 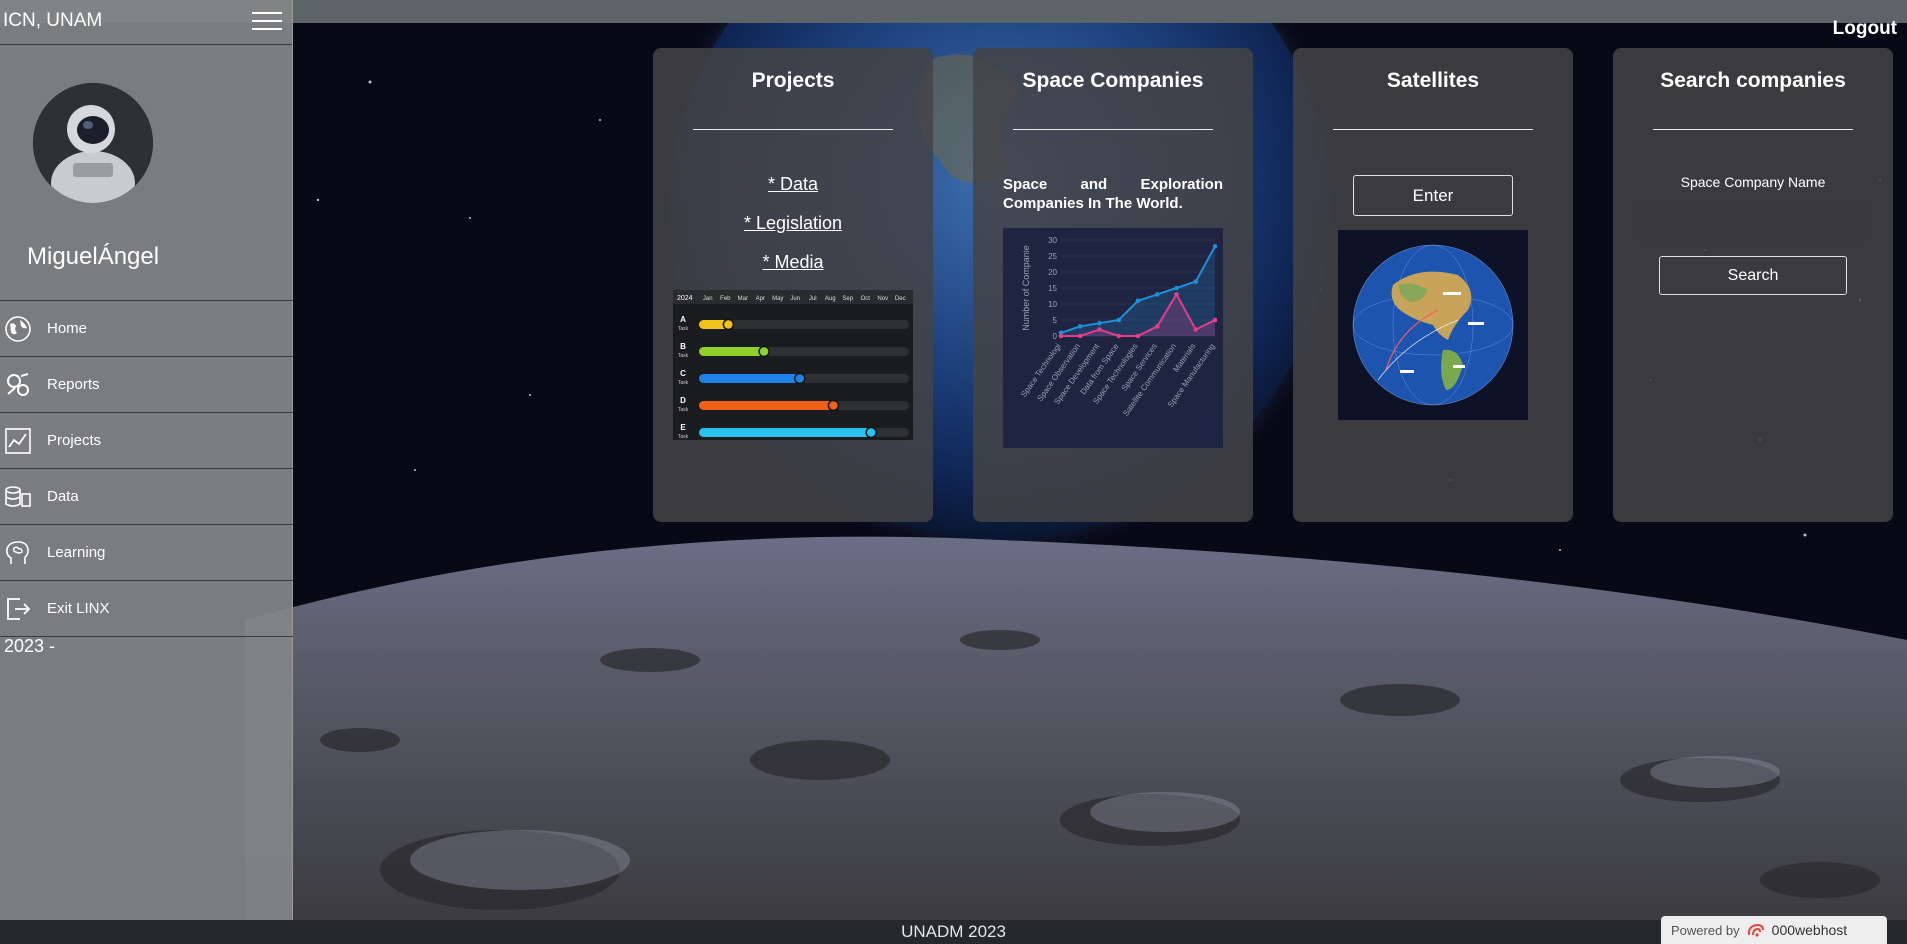 I want to click on chart-y-tick-label: 15, so click(x=1052, y=288).